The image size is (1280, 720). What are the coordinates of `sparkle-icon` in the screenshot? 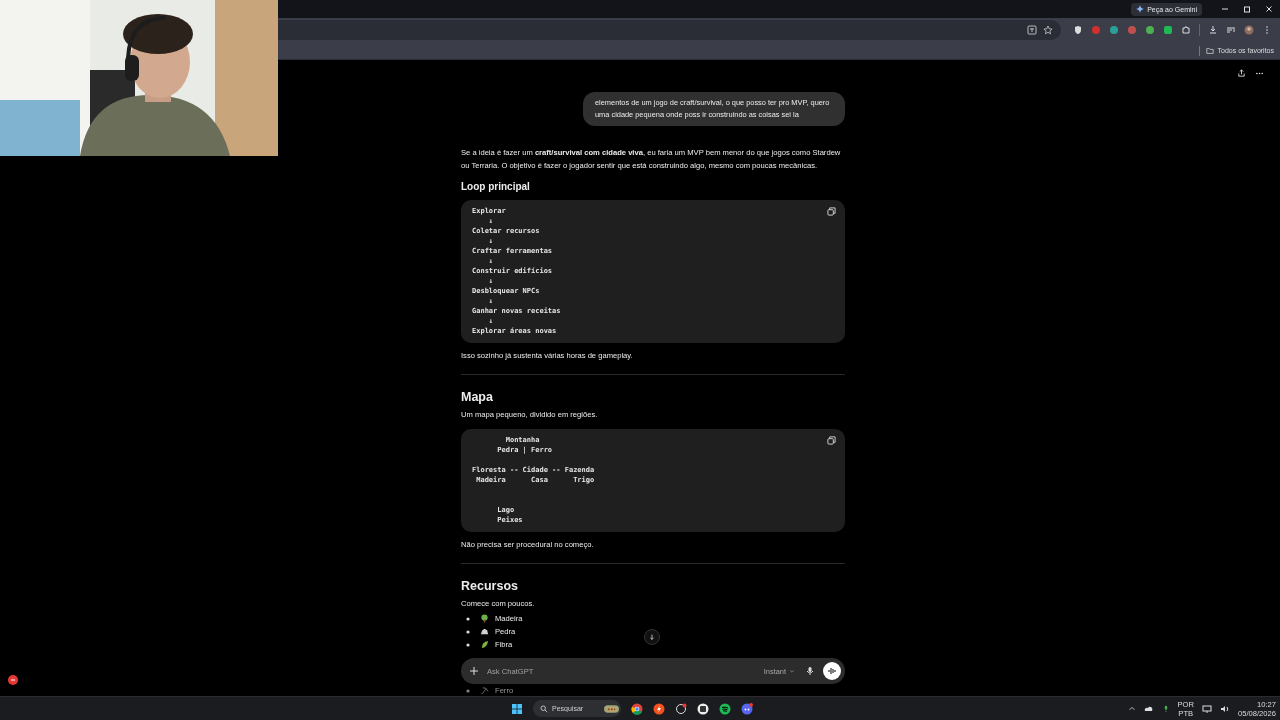 It's located at (1140, 9).